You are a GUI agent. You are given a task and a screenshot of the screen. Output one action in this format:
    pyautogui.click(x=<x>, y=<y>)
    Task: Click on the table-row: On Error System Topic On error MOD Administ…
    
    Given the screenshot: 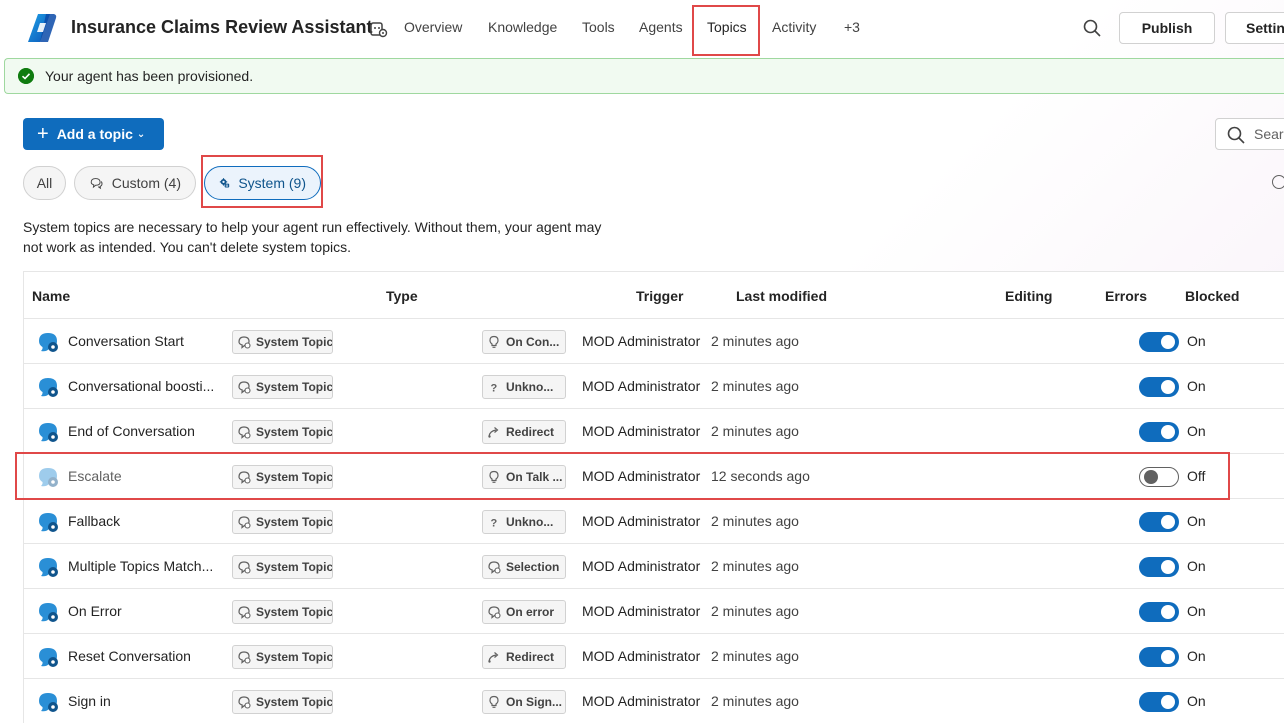 What is the action you would take?
    pyautogui.click(x=654, y=610)
    